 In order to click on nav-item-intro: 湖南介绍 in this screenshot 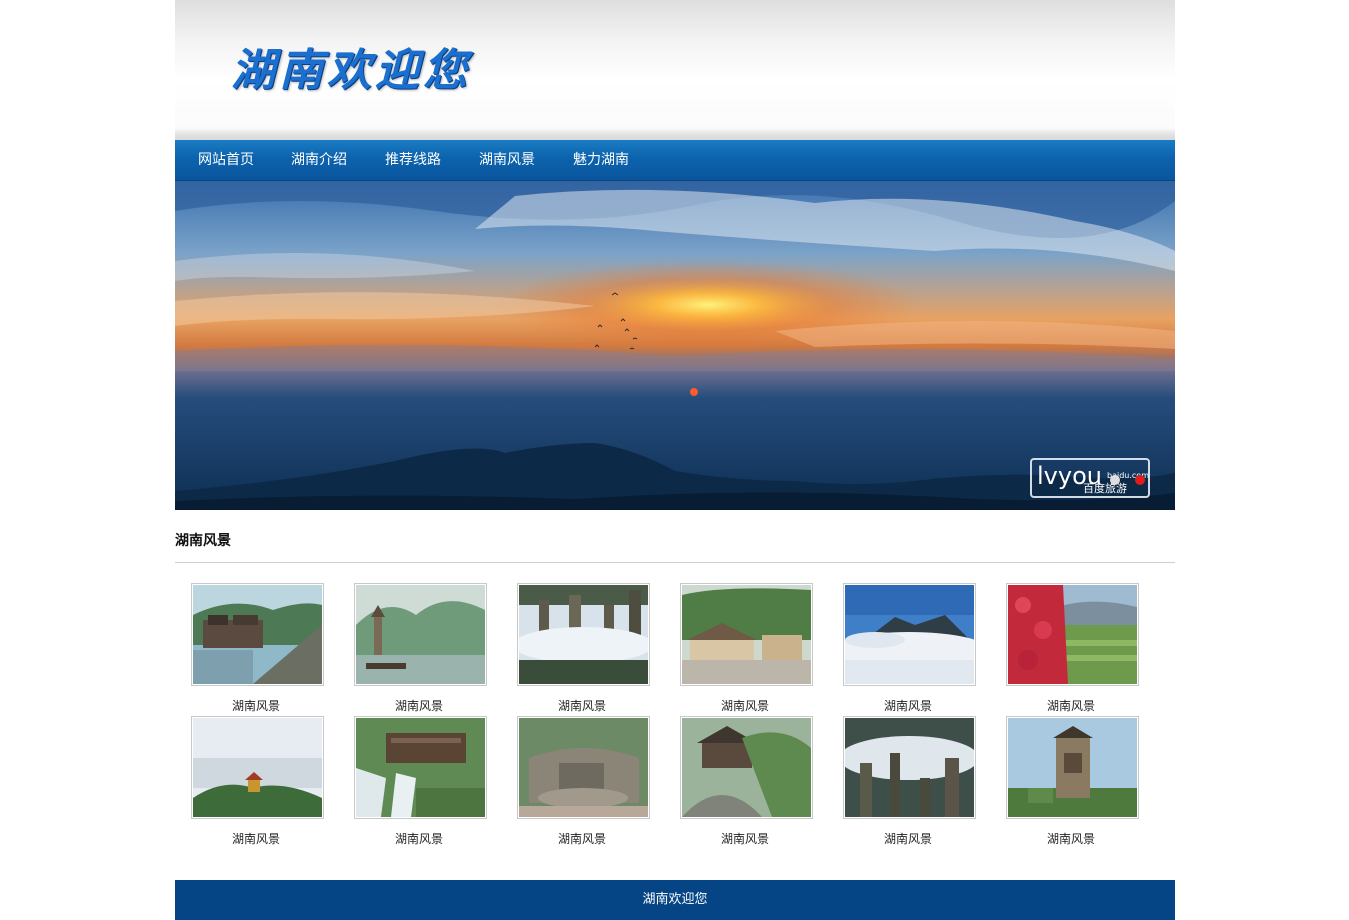, I will do `click(319, 160)`.